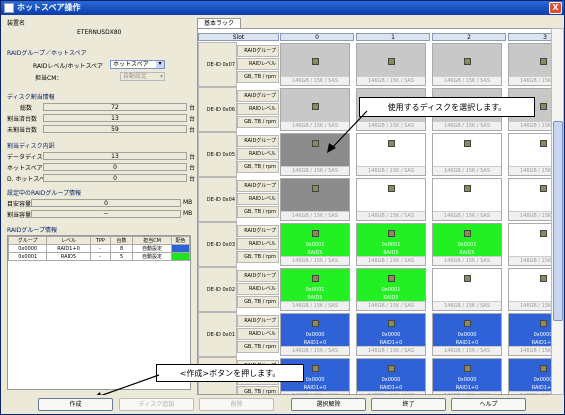 The image size is (565, 415). Describe the element at coordinates (115, 129) in the screenshot. I see `unassigned-value: 59` at that location.